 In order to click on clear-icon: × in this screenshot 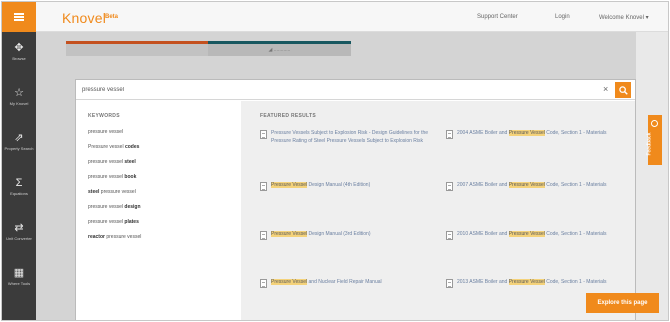, I will do `click(605, 89)`.